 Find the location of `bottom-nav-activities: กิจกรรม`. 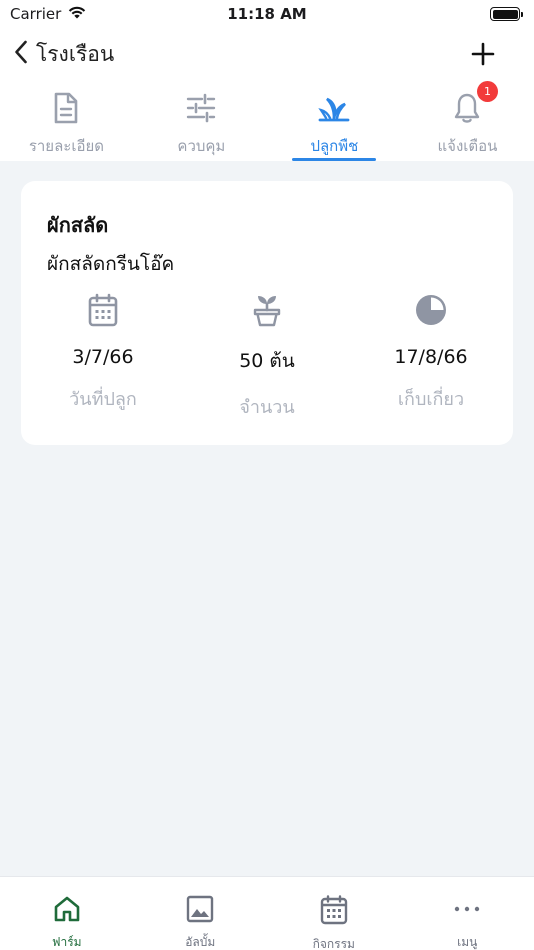

bottom-nav-activities: กิจกรรม is located at coordinates (334, 913).